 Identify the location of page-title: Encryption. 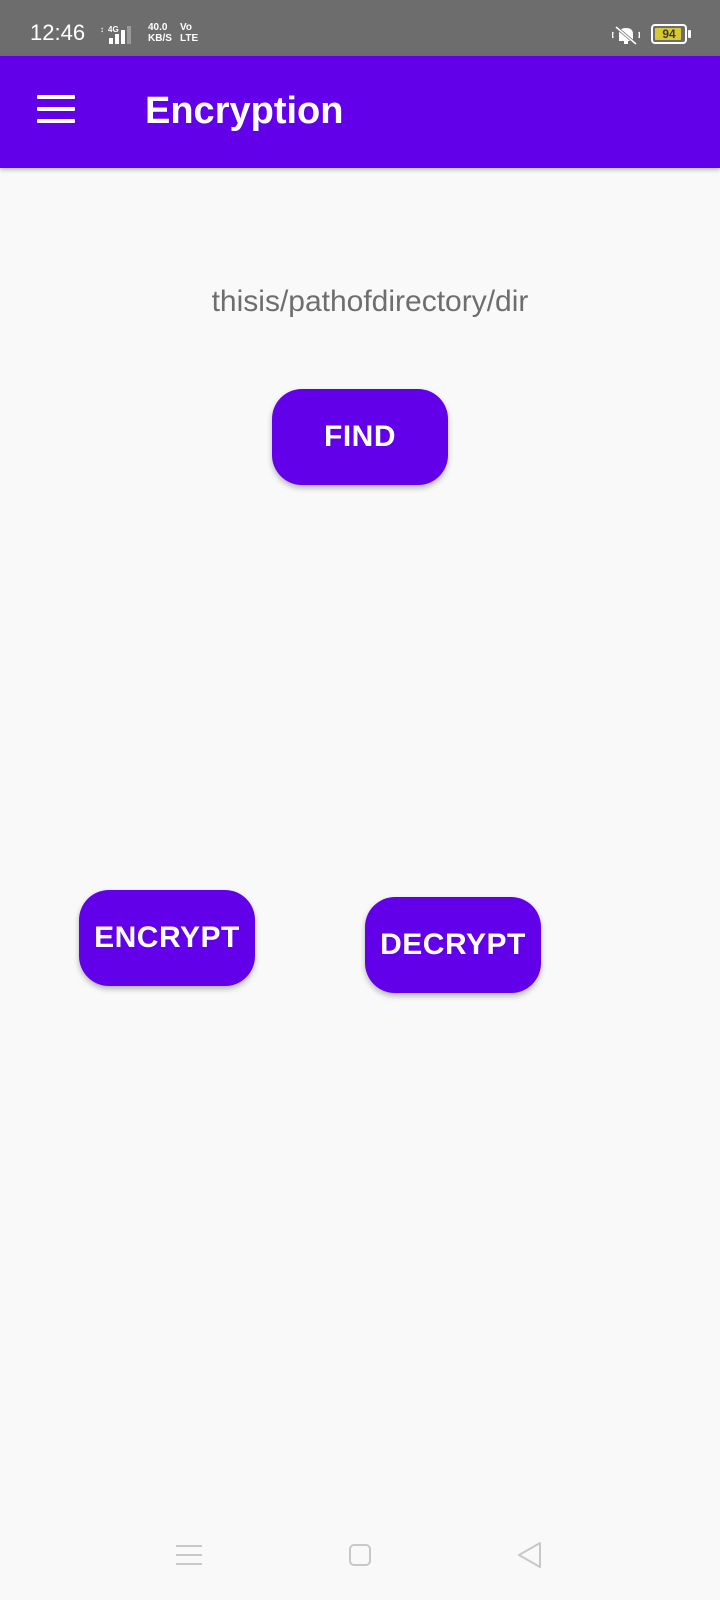
(244, 111).